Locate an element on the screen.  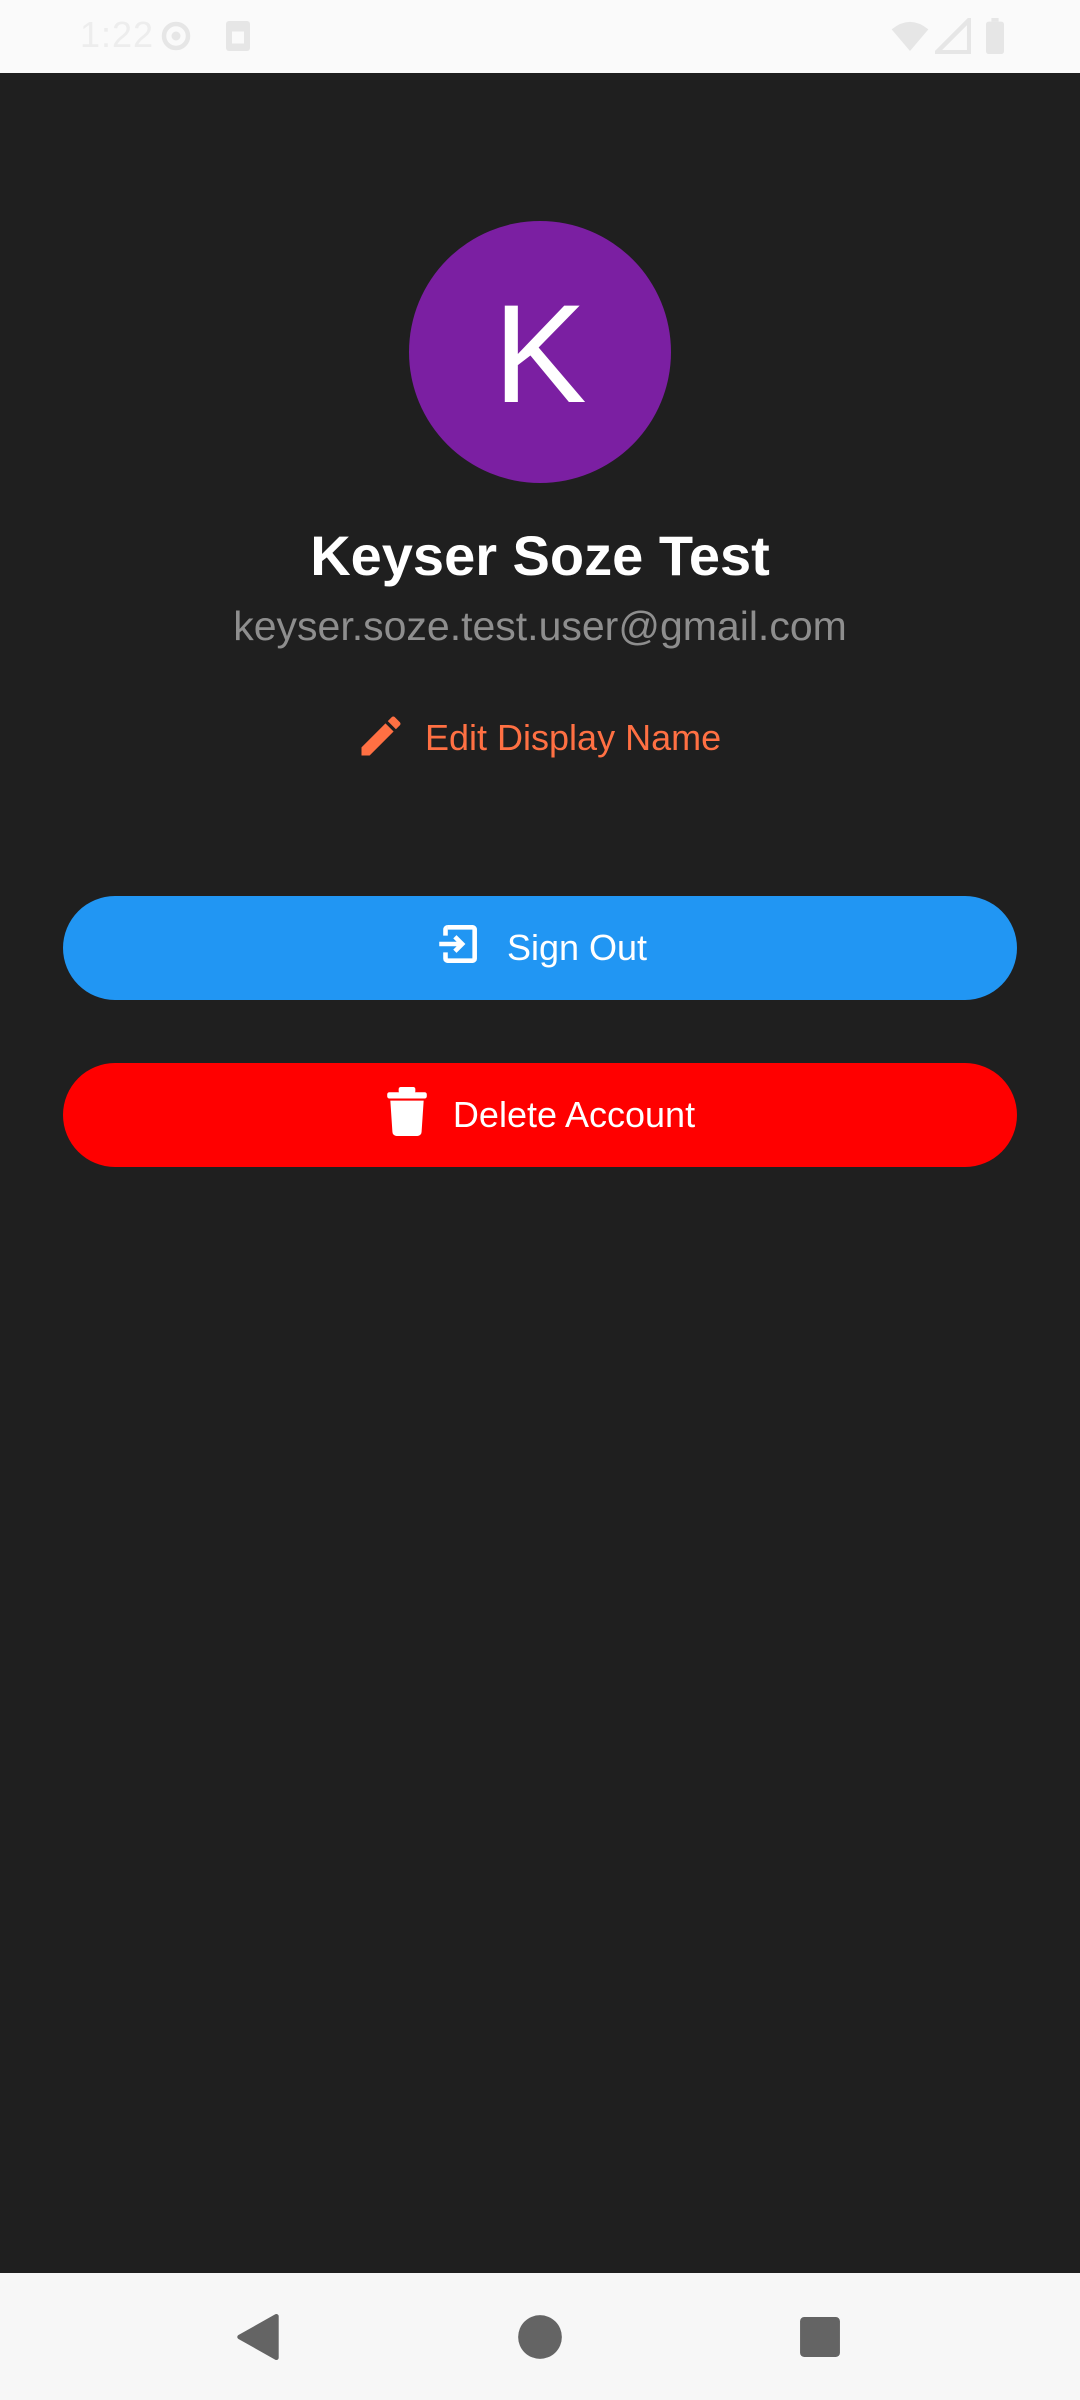
sign-out-icon is located at coordinates (458, 948).